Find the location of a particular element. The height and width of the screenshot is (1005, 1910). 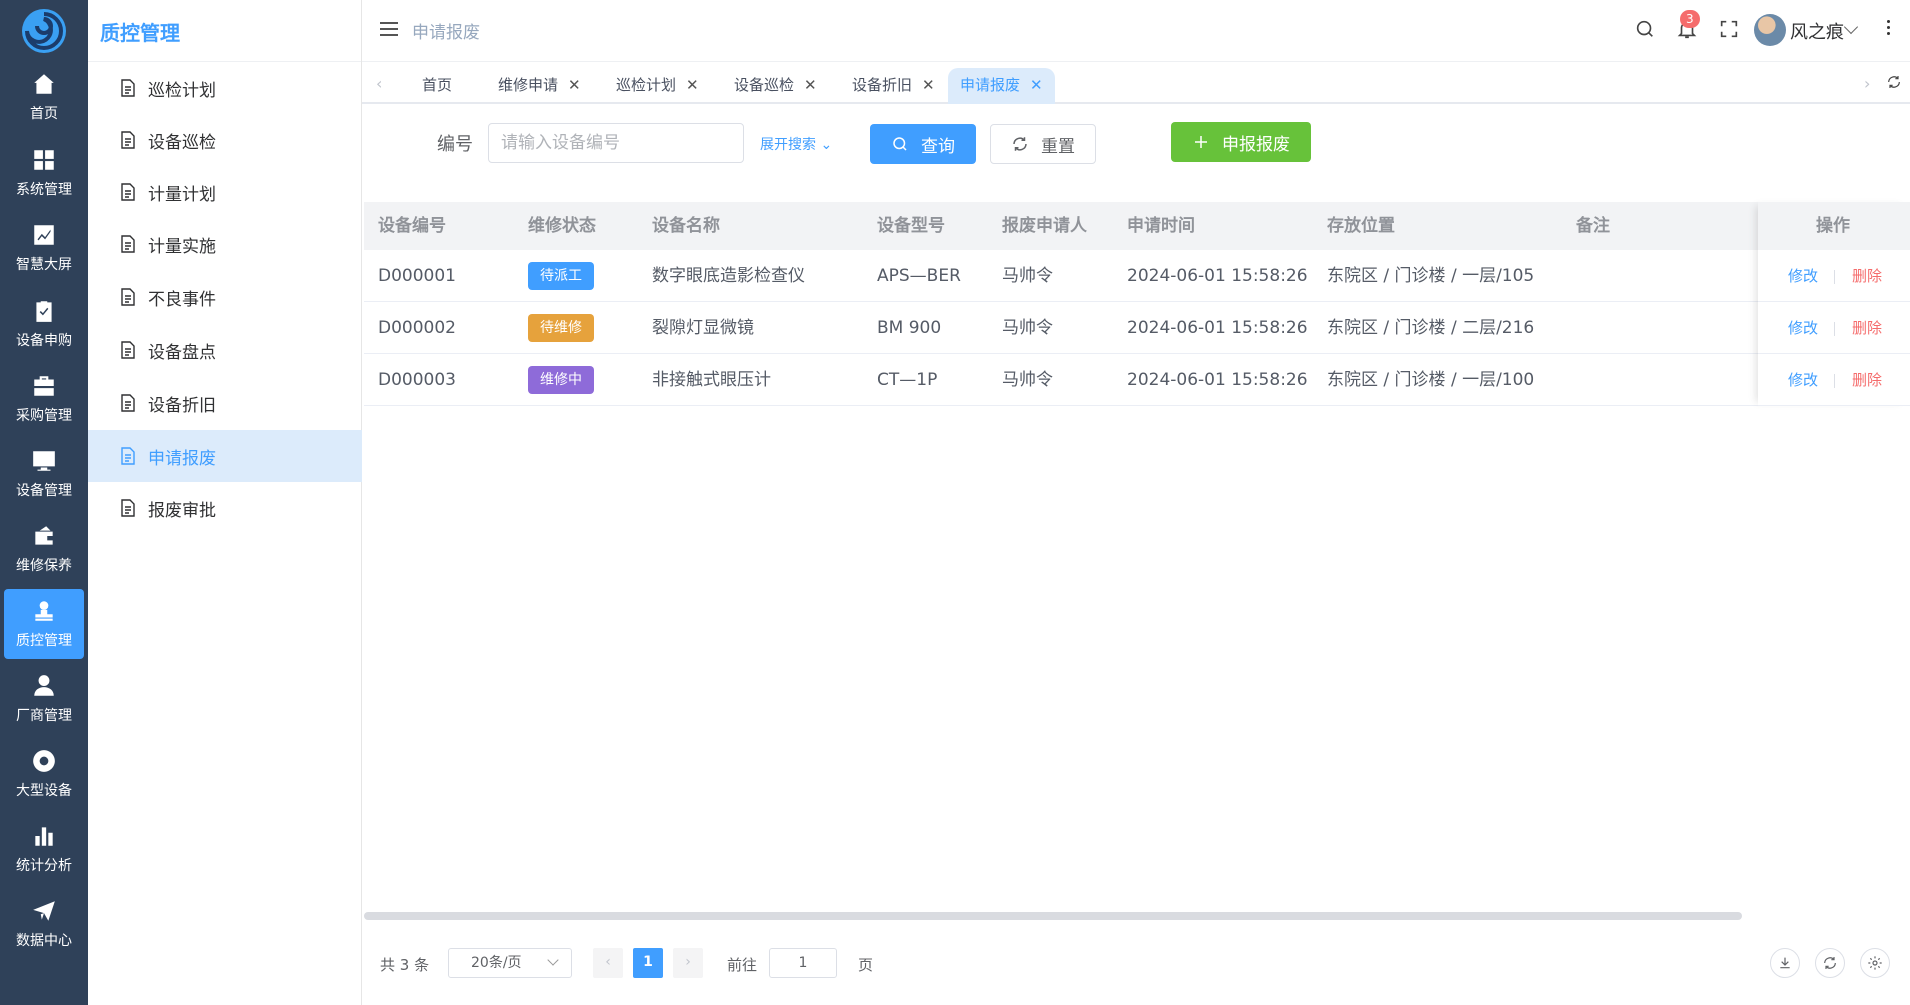

next-page-button: › is located at coordinates (688, 963).